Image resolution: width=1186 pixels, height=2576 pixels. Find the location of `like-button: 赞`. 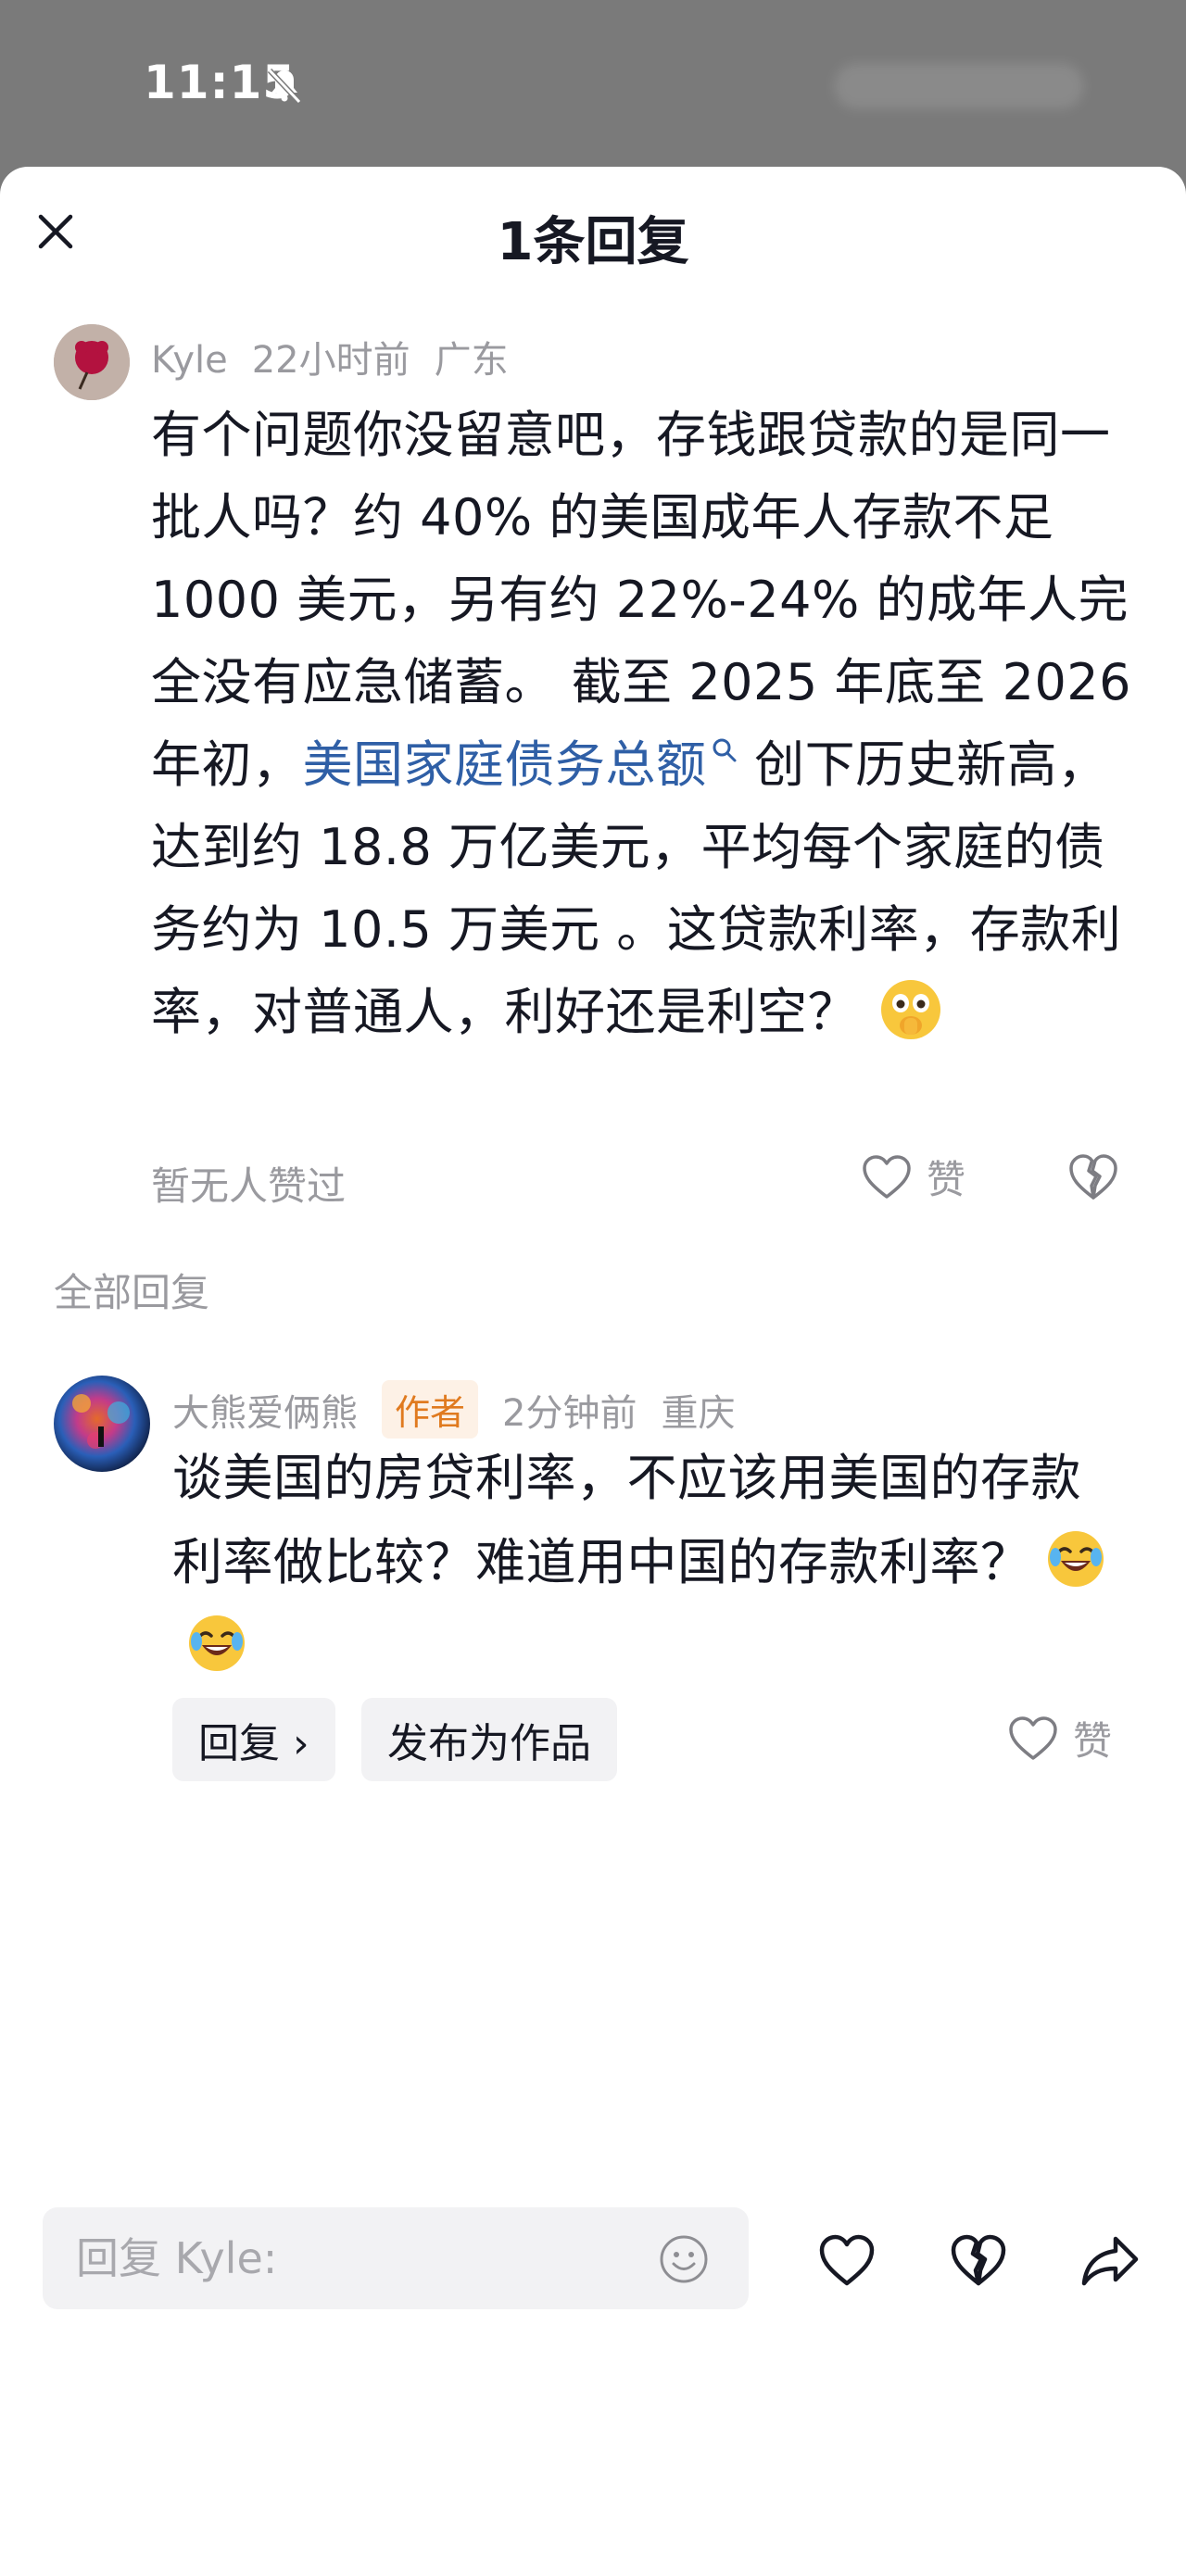

like-button: 赞 is located at coordinates (913, 1177).